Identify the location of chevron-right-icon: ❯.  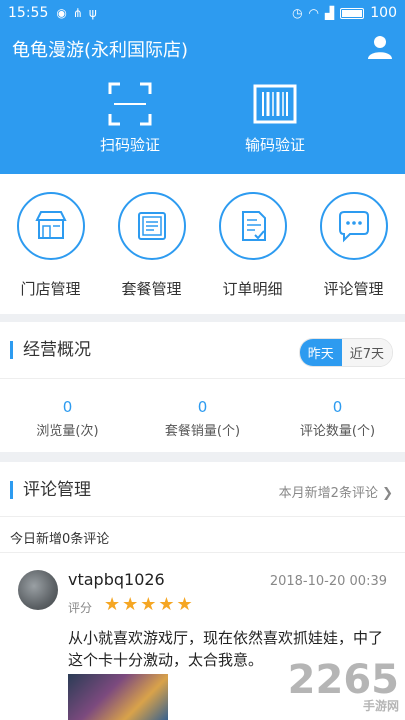
(387, 493).